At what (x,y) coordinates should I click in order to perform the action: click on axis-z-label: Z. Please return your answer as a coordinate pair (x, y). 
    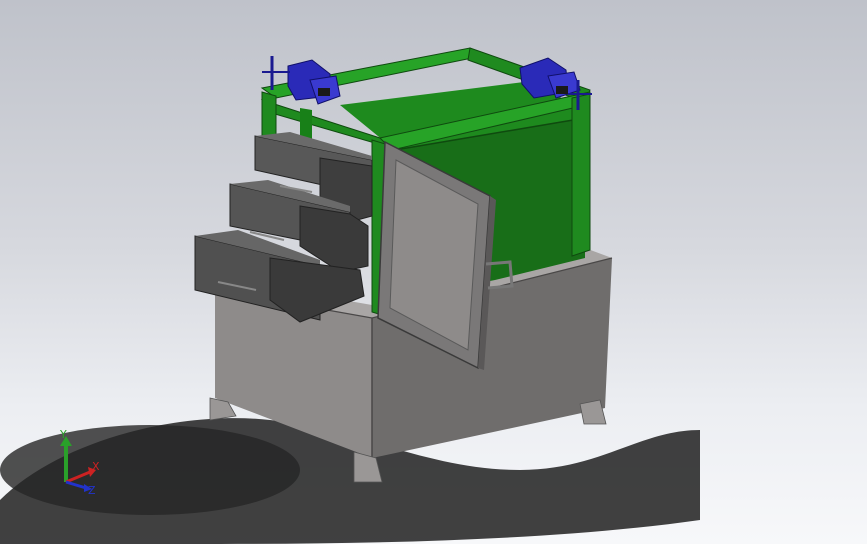
    Looking at the image, I should click on (92, 490).